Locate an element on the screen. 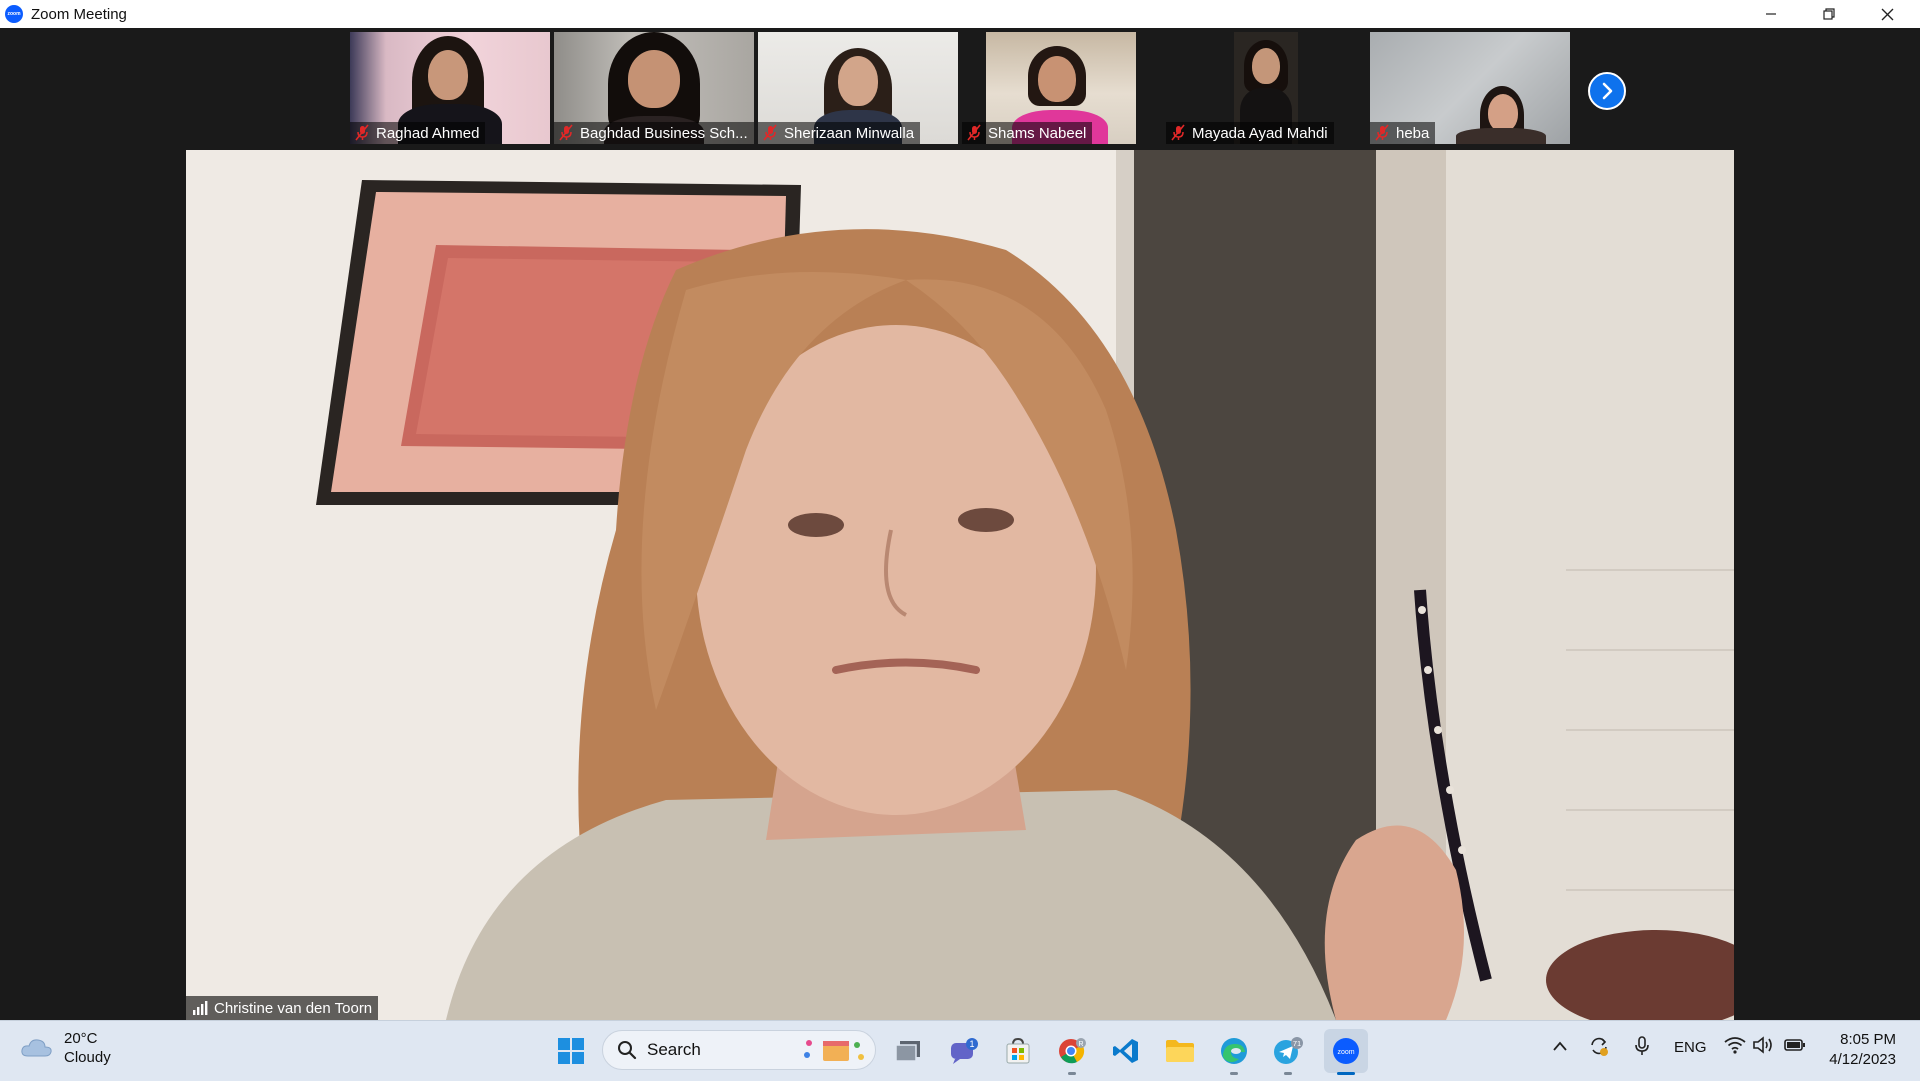 This screenshot has width=1920, height=1081. wifi-icon is located at coordinates (1735, 1045).